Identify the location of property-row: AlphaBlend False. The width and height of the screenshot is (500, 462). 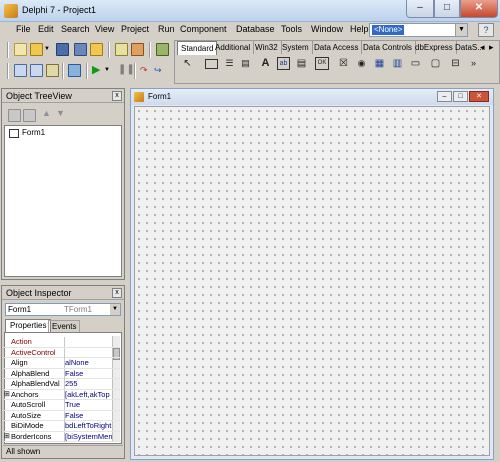
(62, 374).